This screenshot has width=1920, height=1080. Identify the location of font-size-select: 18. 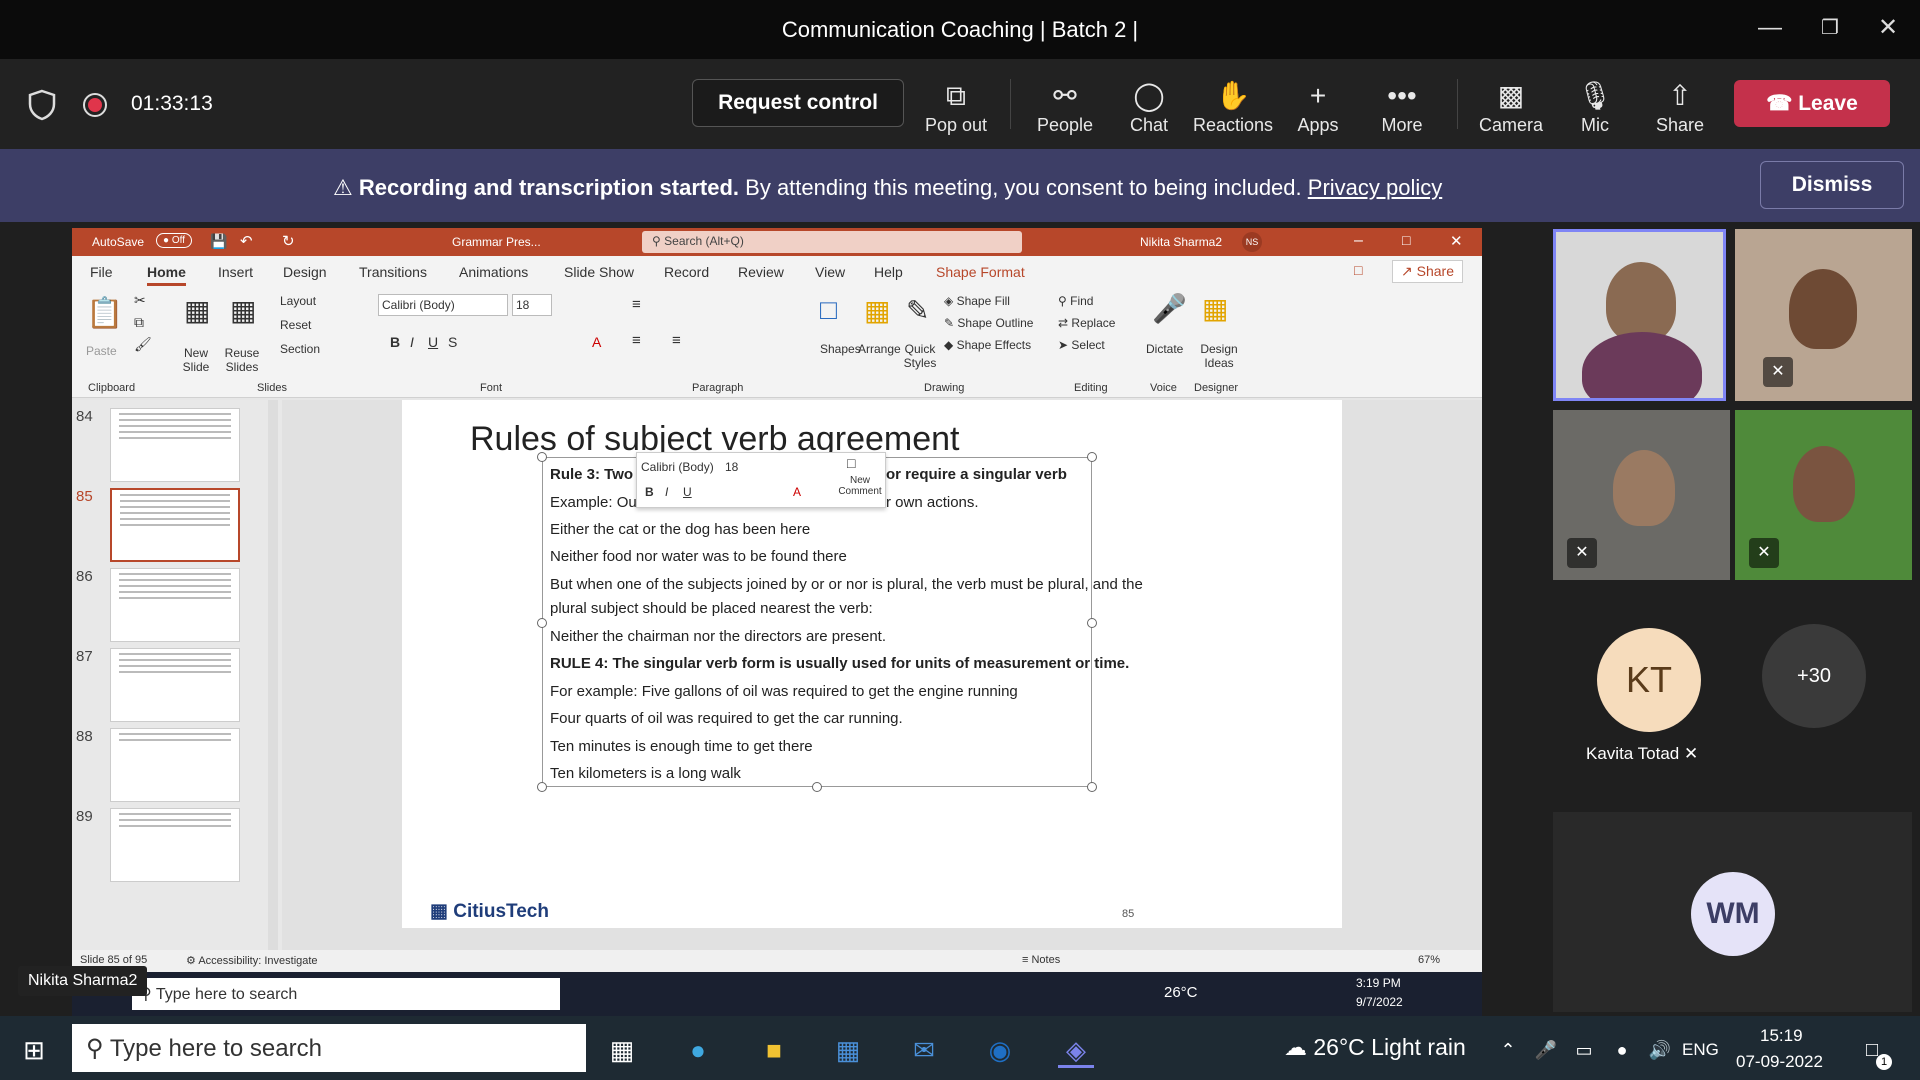
(532, 305).